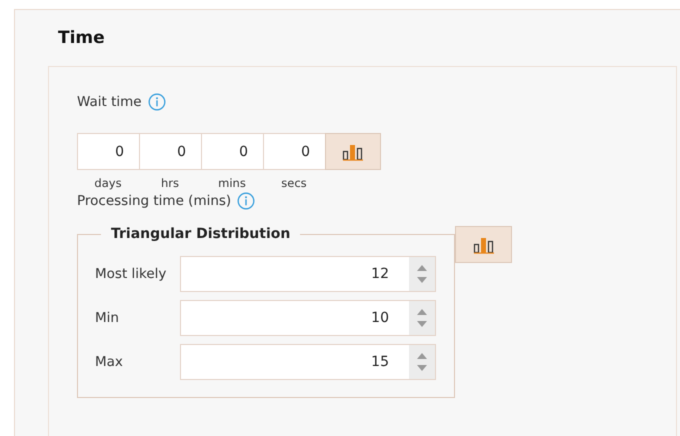 This screenshot has width=680, height=436. Describe the element at coordinates (154, 201) in the screenshot. I see `field-label: Processing time (mins)` at that location.